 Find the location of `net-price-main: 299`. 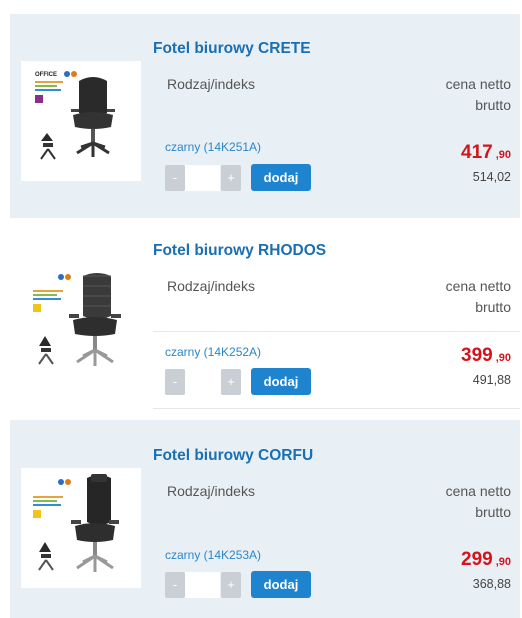

net-price-main: 299 is located at coordinates (477, 559).